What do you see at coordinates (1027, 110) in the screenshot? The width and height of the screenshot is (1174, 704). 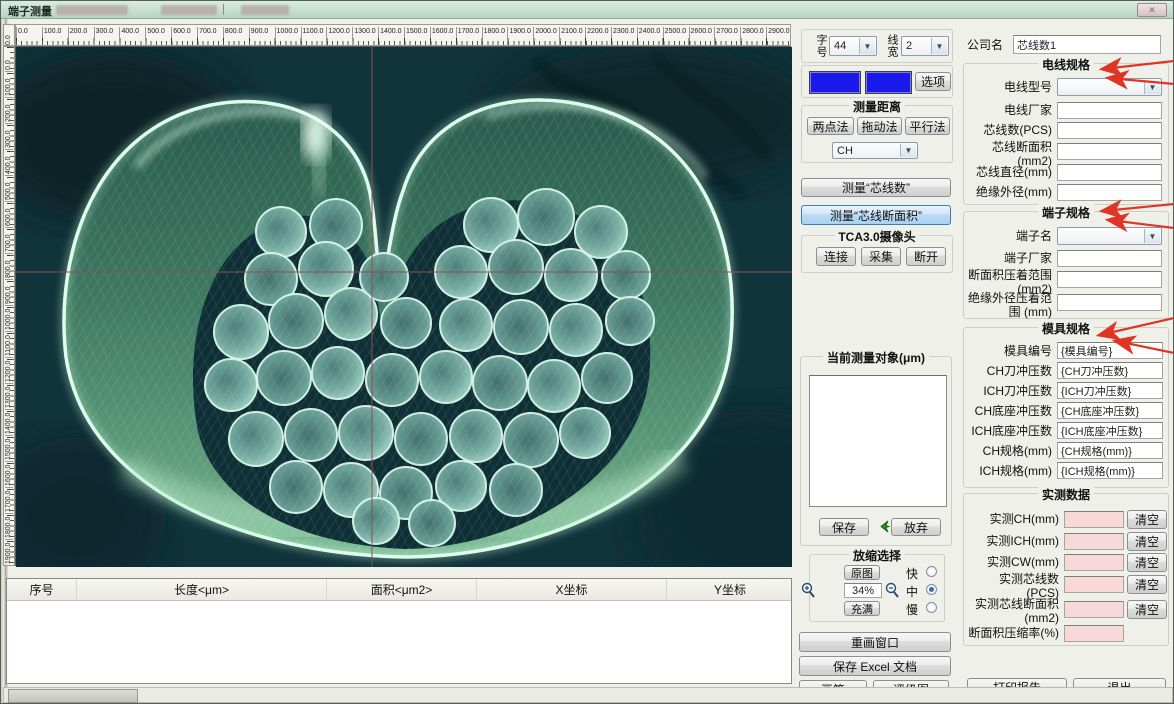 I see `field-label: 电线厂家` at bounding box center [1027, 110].